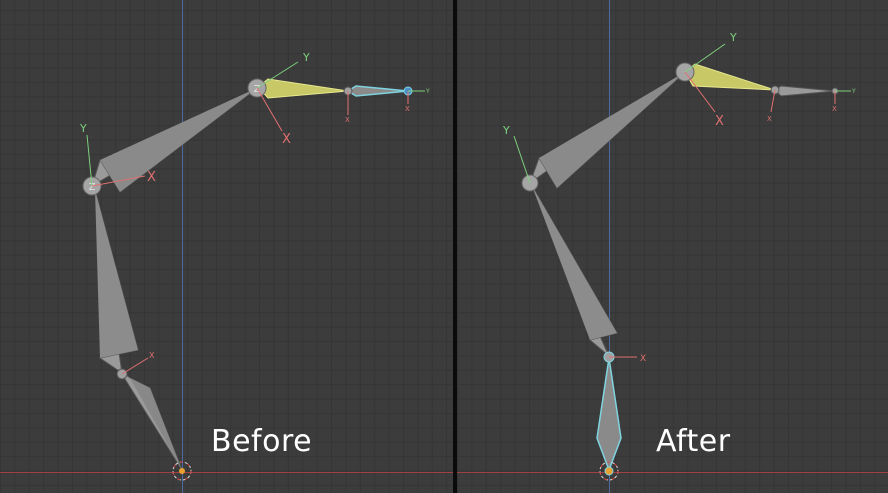  Describe the element at coordinates (257, 89) in the screenshot. I see `joint-z-label: Z` at that location.